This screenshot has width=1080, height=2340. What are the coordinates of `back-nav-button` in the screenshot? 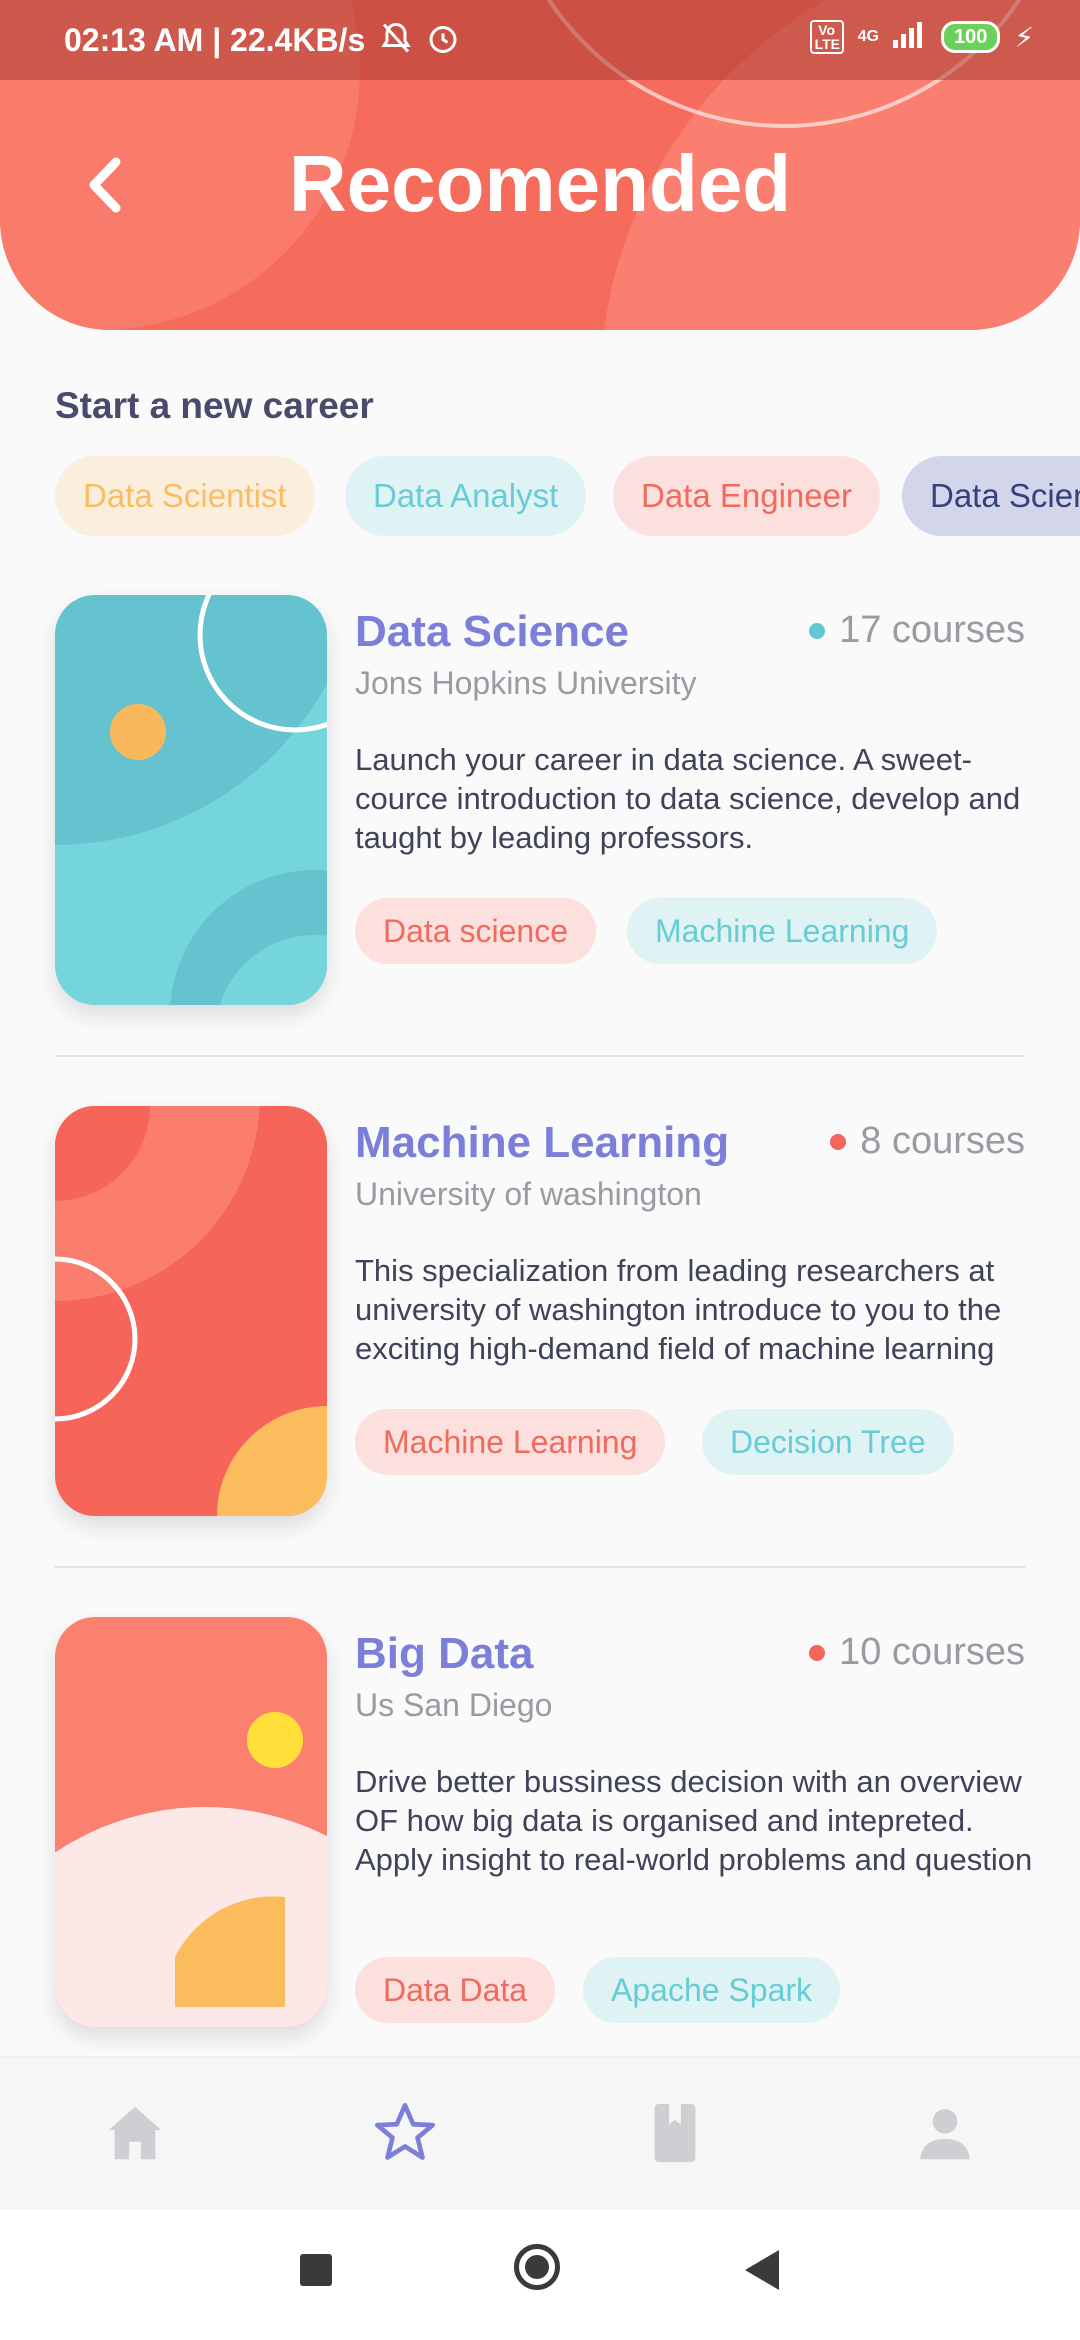 It's located at (762, 2272).